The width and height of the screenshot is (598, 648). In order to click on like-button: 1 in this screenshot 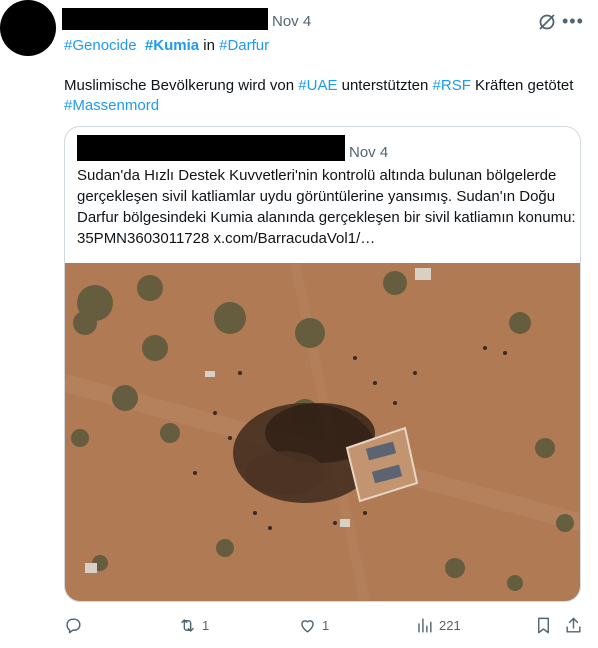, I will do `click(313, 625)`.